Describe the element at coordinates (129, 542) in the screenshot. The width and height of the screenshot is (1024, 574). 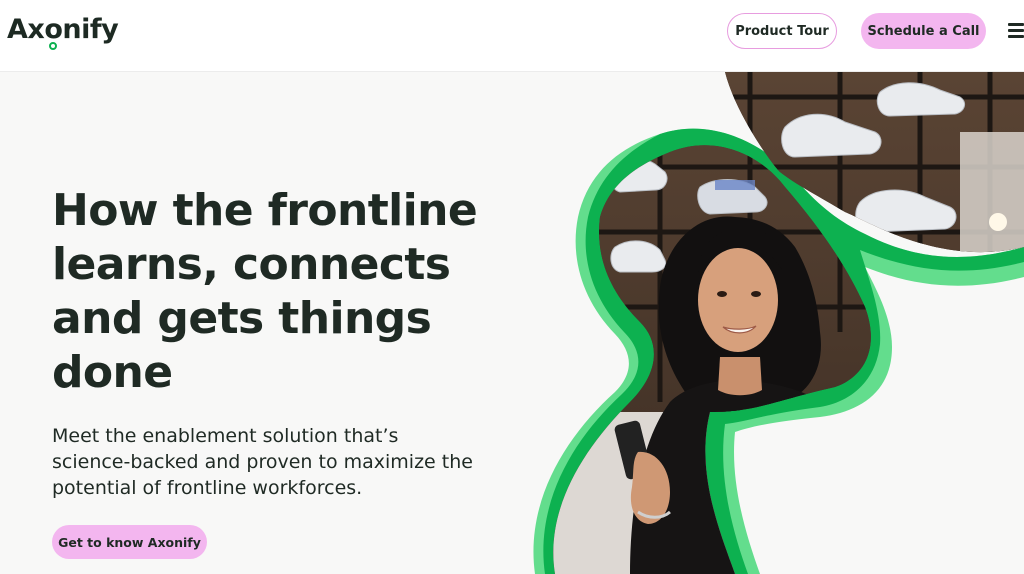
I see `get-to-know-button: Get to know Axonify` at that location.